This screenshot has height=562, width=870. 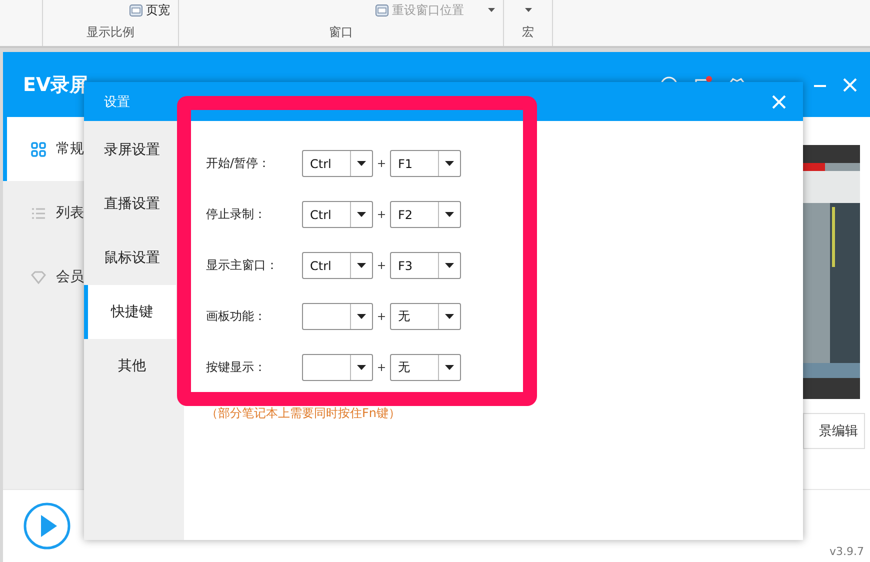 What do you see at coordinates (528, 32) in the screenshot?
I see `group-label: 宏` at bounding box center [528, 32].